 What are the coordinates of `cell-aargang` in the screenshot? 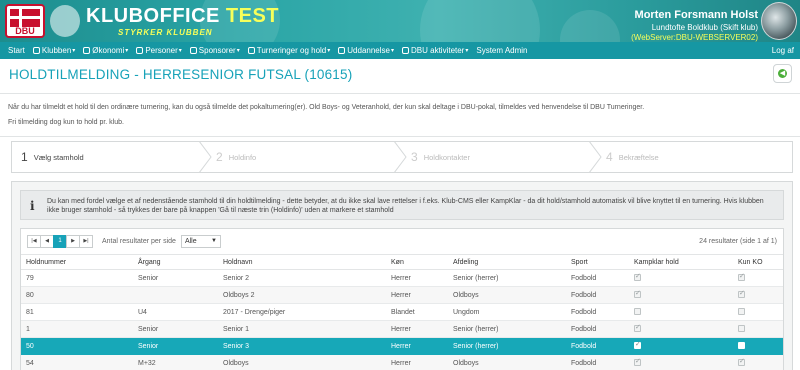 It's located at (175, 295).